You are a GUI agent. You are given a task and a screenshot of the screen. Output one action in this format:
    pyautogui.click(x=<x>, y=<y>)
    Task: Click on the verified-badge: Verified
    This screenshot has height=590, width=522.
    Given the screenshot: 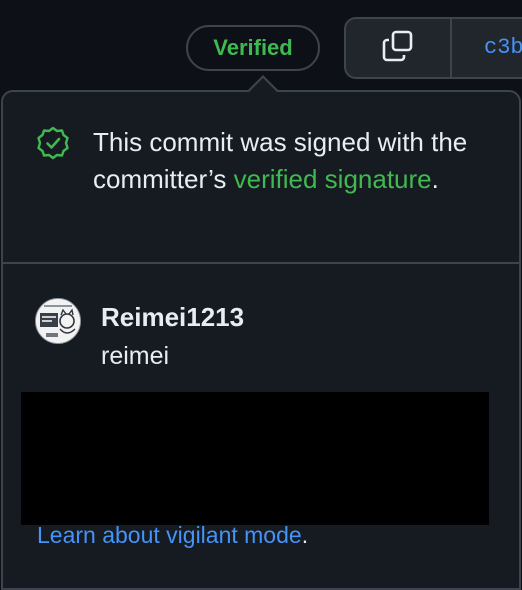 What is the action you would take?
    pyautogui.click(x=253, y=48)
    